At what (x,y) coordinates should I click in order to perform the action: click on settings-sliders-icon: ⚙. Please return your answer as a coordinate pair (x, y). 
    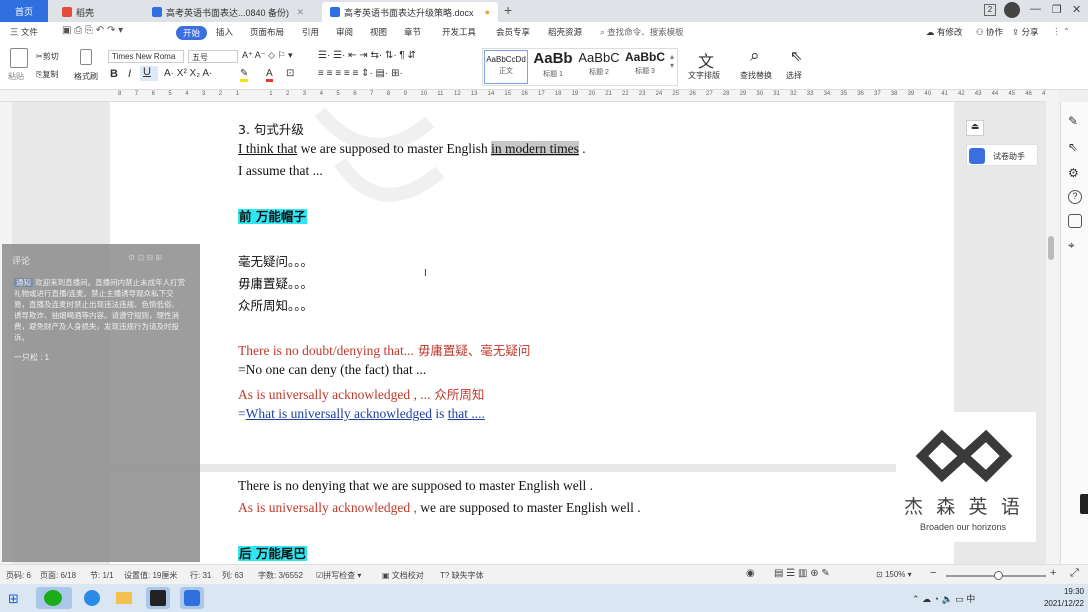
    Looking at the image, I should click on (1075, 173).